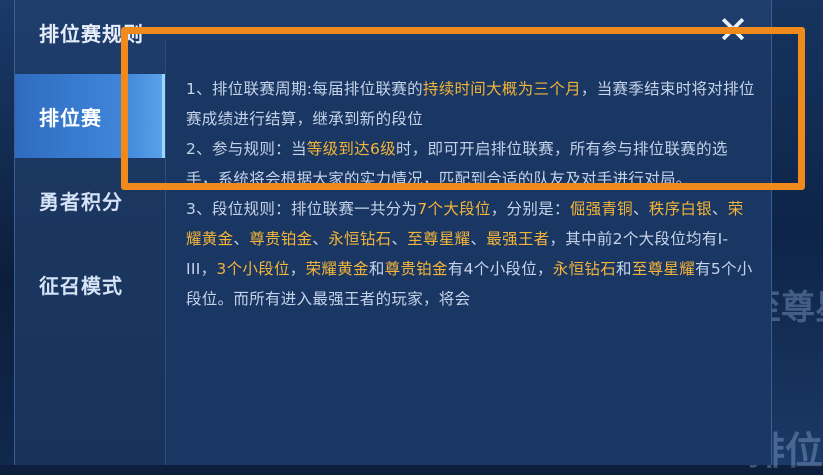 This screenshot has width=823, height=475. I want to click on tab-draft-mode: 征召模式, so click(83, 284).